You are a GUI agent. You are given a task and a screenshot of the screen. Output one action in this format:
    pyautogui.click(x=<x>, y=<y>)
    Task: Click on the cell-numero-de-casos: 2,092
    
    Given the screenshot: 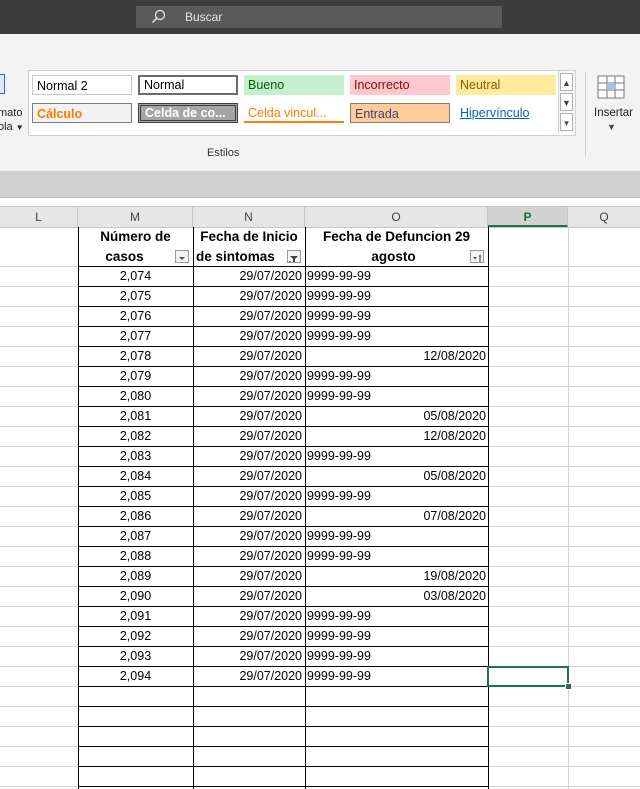 What is the action you would take?
    pyautogui.click(x=135, y=636)
    